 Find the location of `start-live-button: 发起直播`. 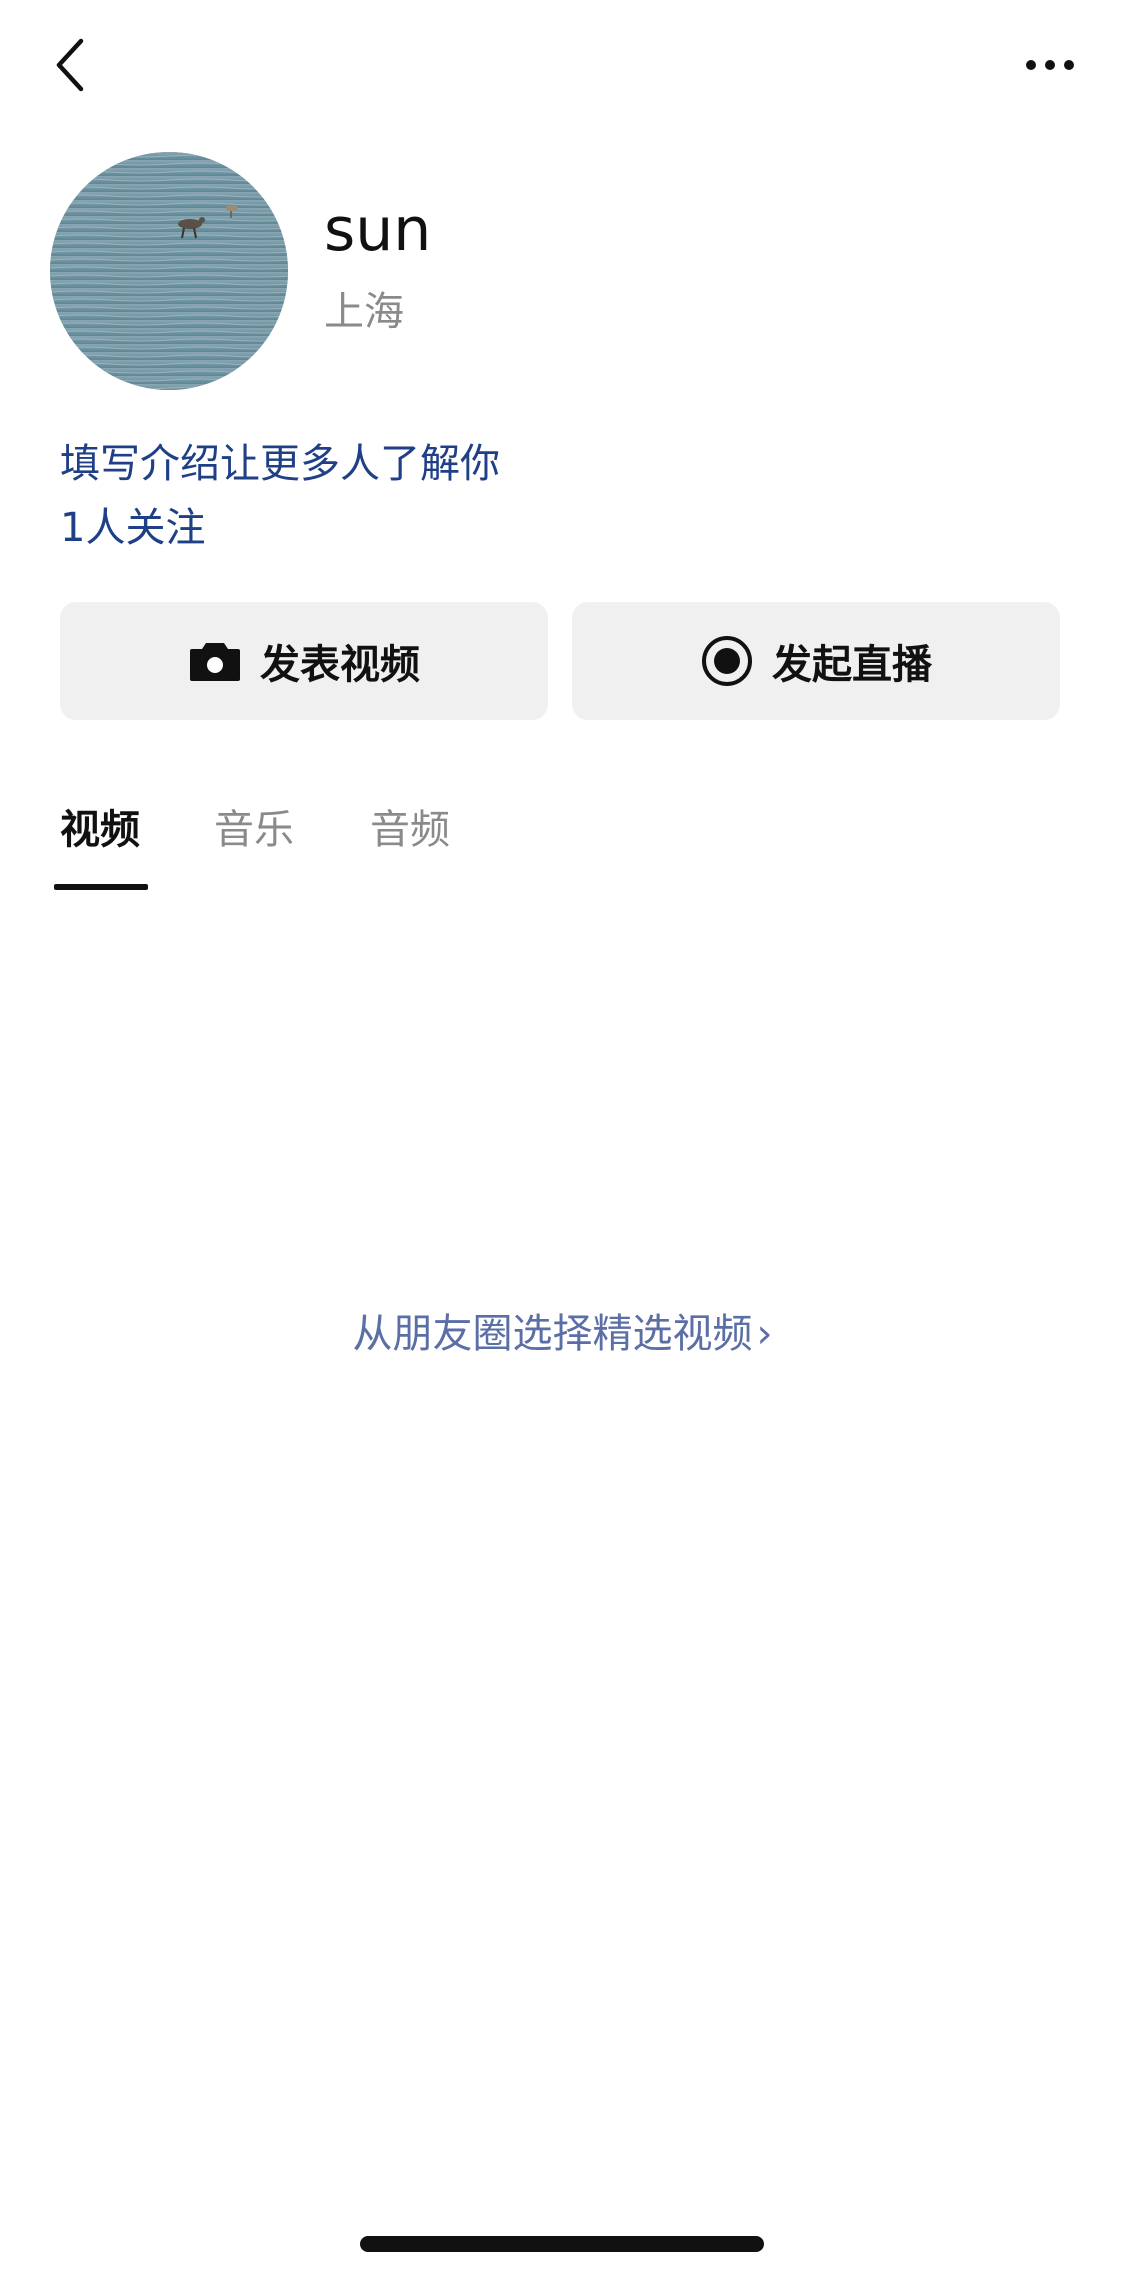

start-live-button: 发起直播 is located at coordinates (816, 661).